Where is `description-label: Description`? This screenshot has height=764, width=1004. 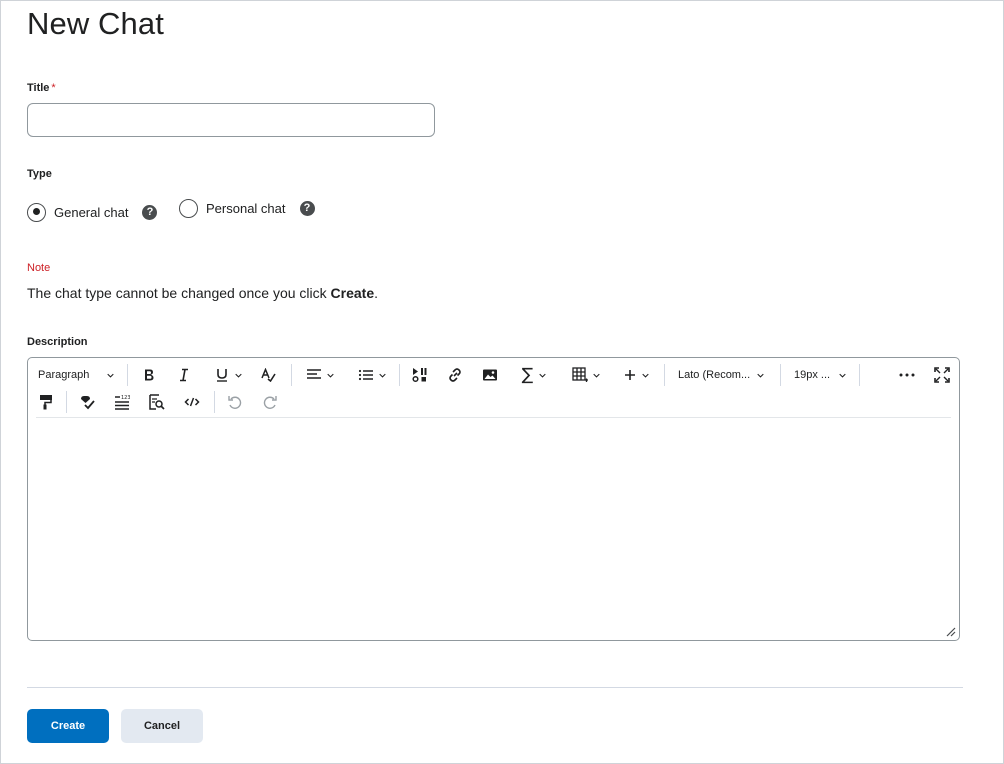
description-label: Description is located at coordinates (57, 342).